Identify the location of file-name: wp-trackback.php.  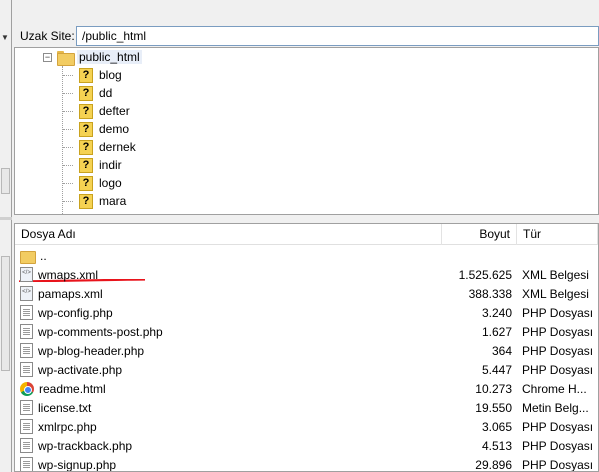
(85, 445).